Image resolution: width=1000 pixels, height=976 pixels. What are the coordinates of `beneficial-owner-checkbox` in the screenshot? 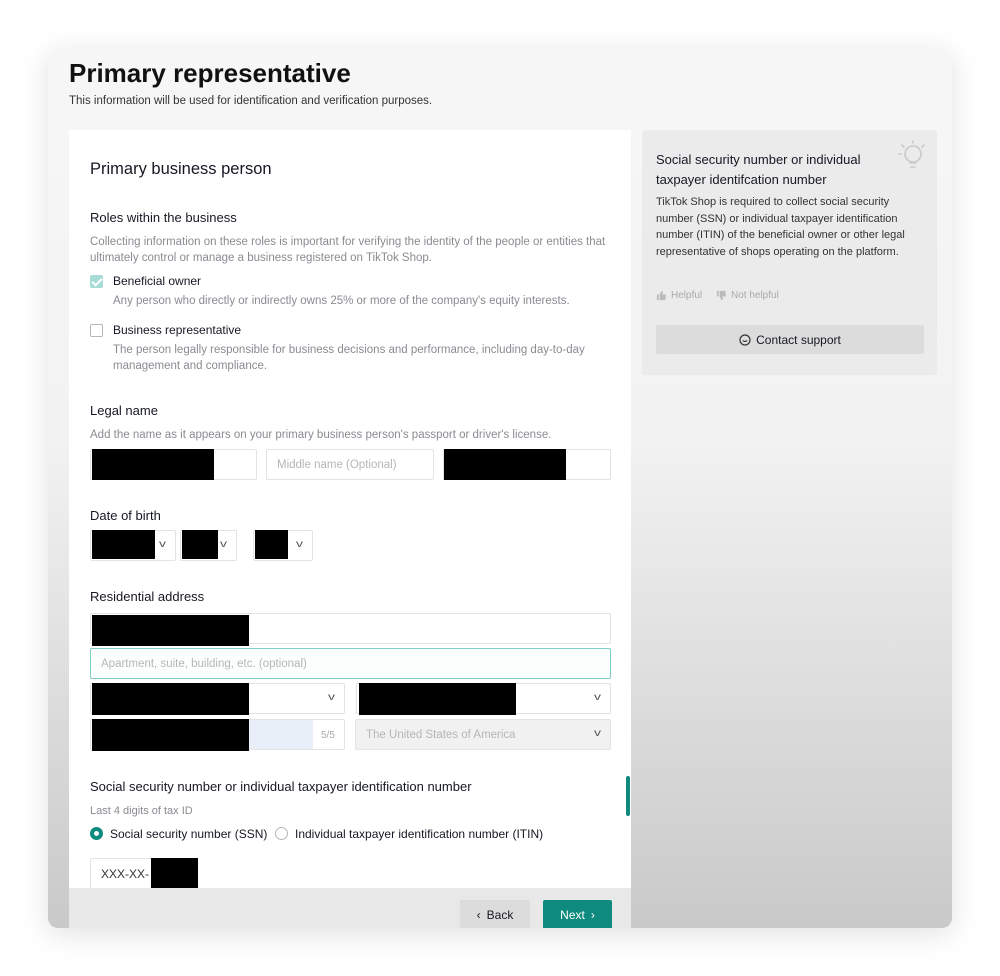 It's located at (96, 281).